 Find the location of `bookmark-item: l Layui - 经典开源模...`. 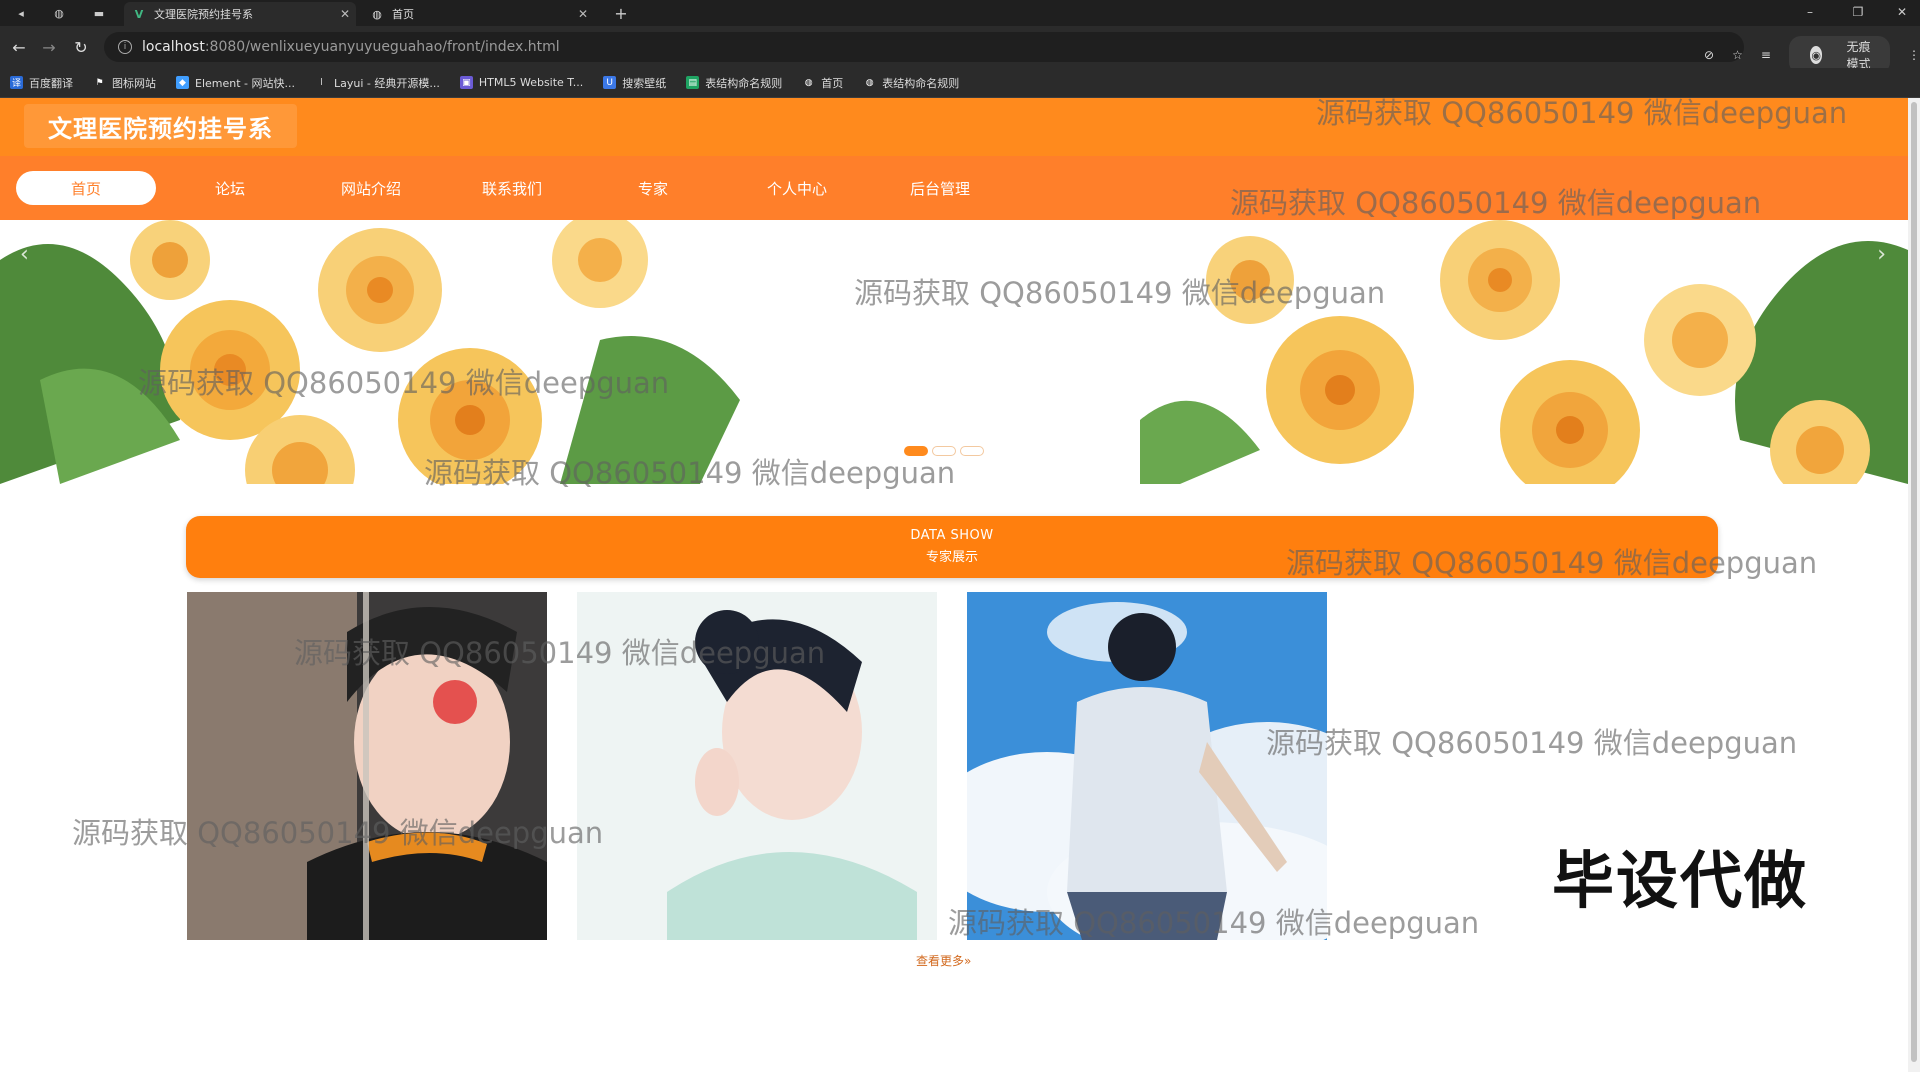

bookmark-item: l Layui - 经典开源模... is located at coordinates (377, 83).